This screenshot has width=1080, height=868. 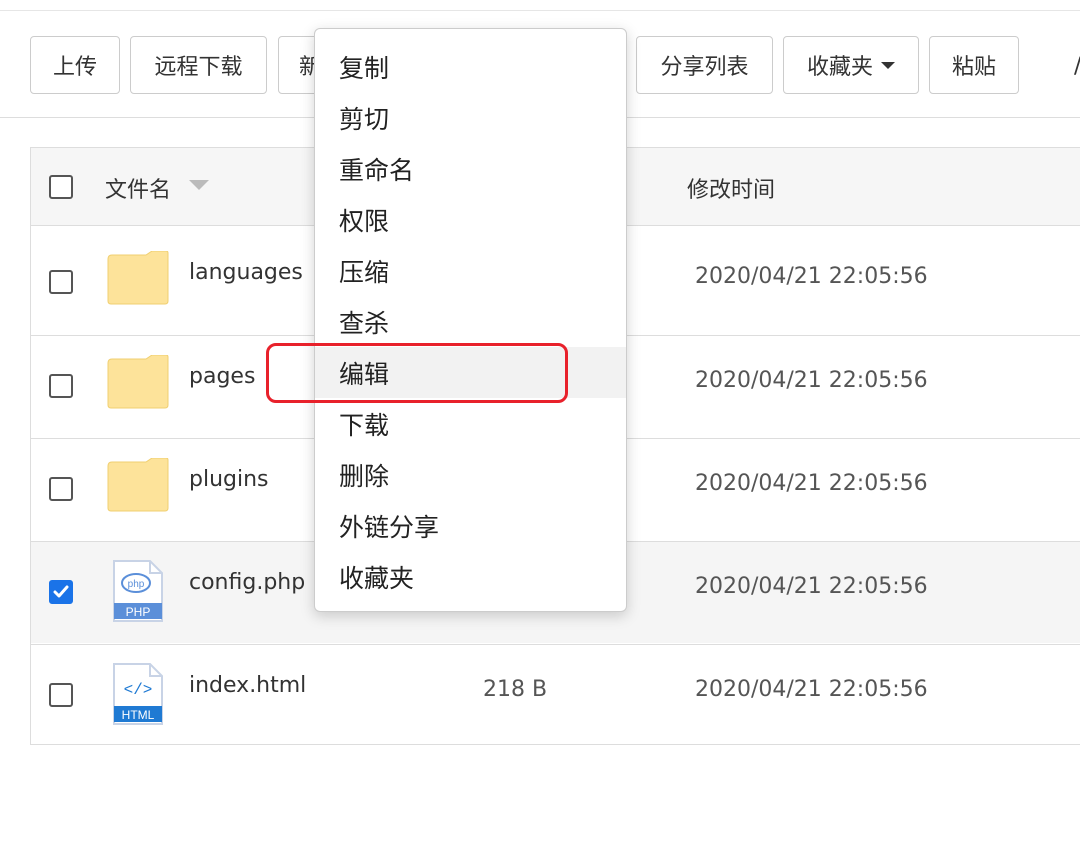 I want to click on column-header-modified: 修改时间, so click(x=731, y=188).